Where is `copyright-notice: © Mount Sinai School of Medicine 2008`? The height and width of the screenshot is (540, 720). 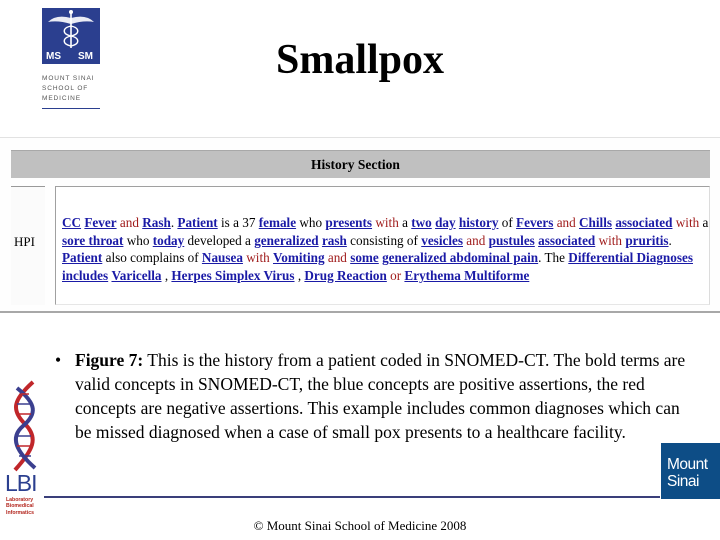
copyright-notice: © Mount Sinai School of Medicine 2008 is located at coordinates (360, 525).